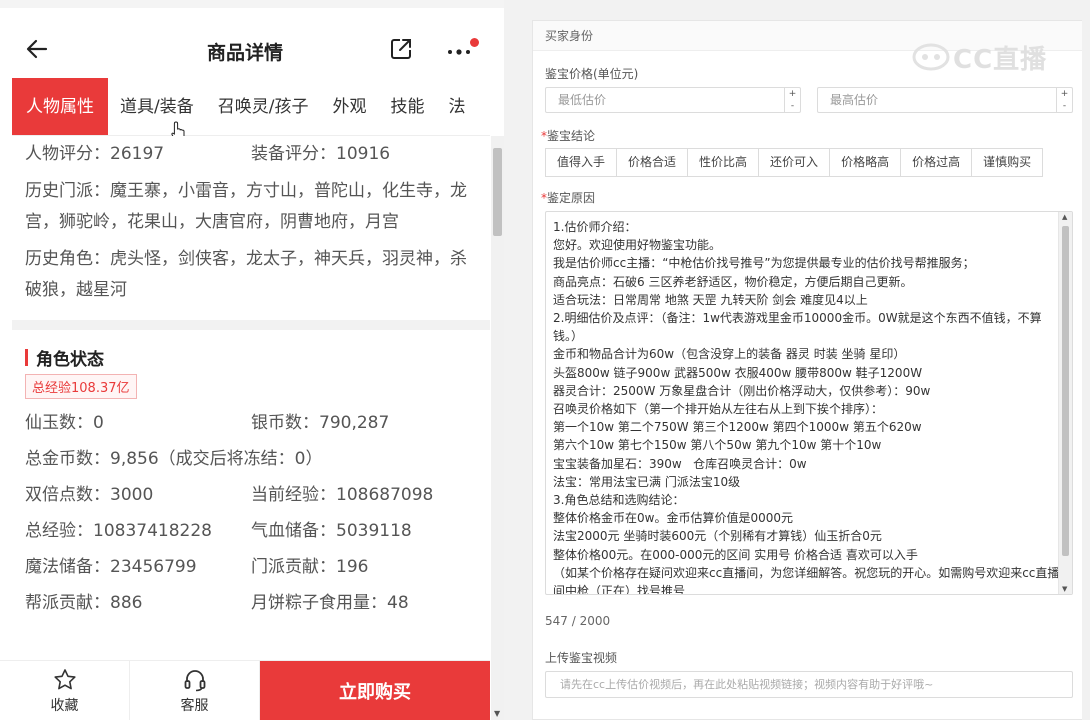 The width and height of the screenshot is (1090, 720). What do you see at coordinates (81, 386) in the screenshot?
I see `status-badge: 总经验108.37亿` at bounding box center [81, 386].